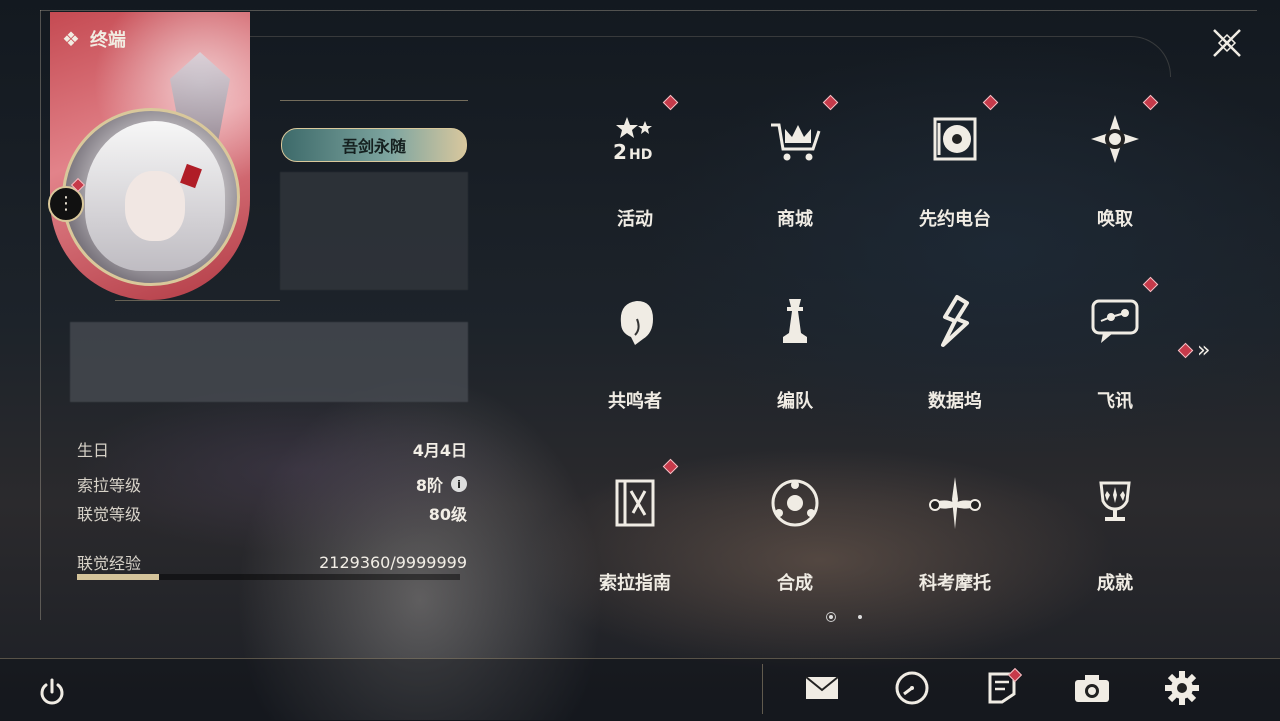 The image size is (1280, 721). What do you see at coordinates (268, 577) in the screenshot?
I see `union-exp-bar` at bounding box center [268, 577].